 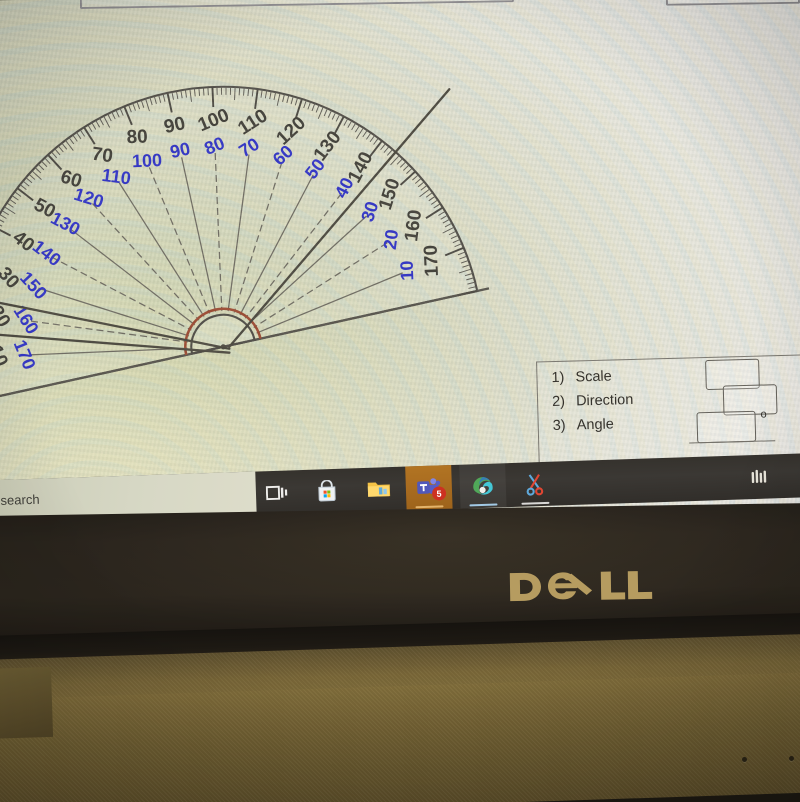 I want to click on question-row-angle: 3) Angle, so click(x=583, y=425).